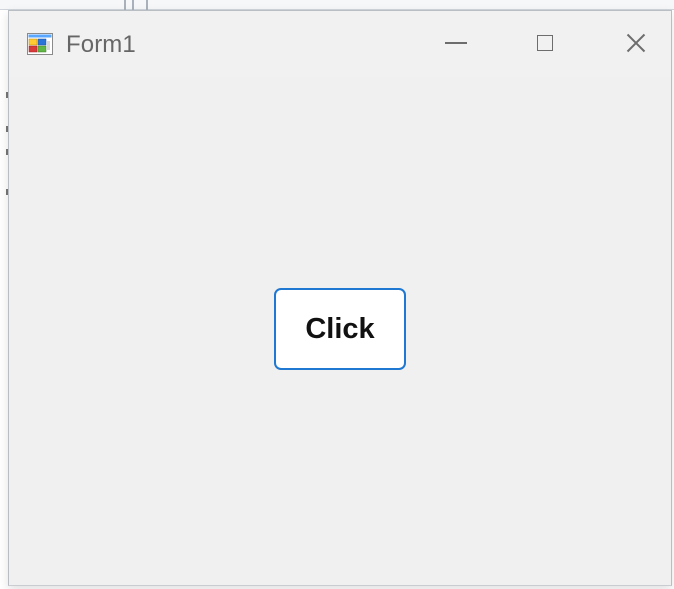 This screenshot has height=589, width=674. I want to click on close-button, so click(635, 43).